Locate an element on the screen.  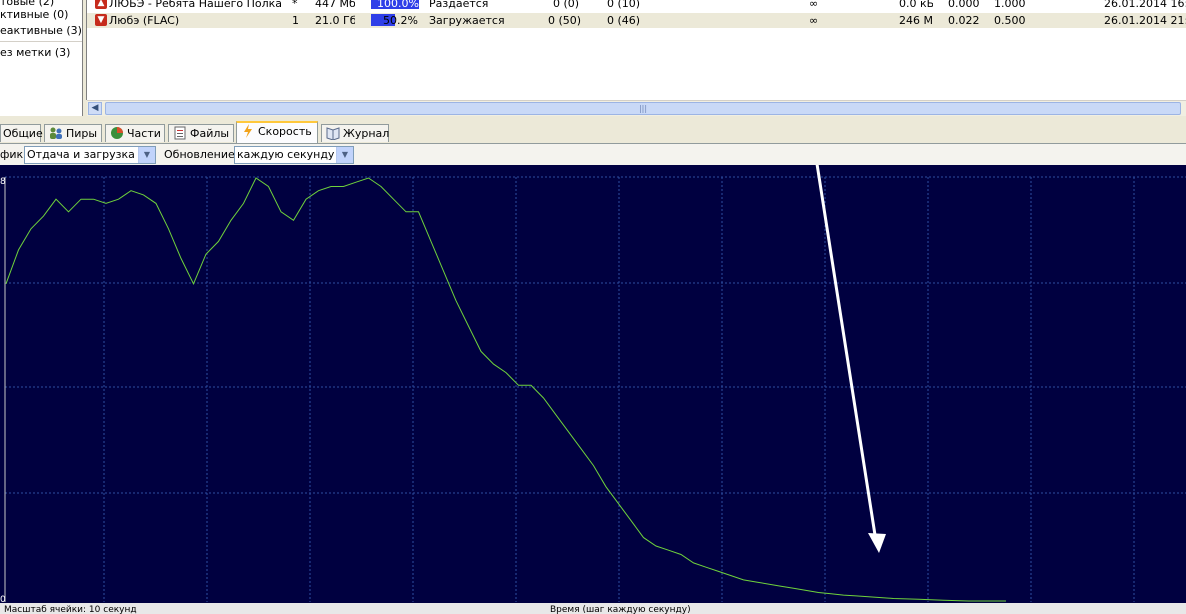
scroll-thumb: ||| is located at coordinates (643, 108).